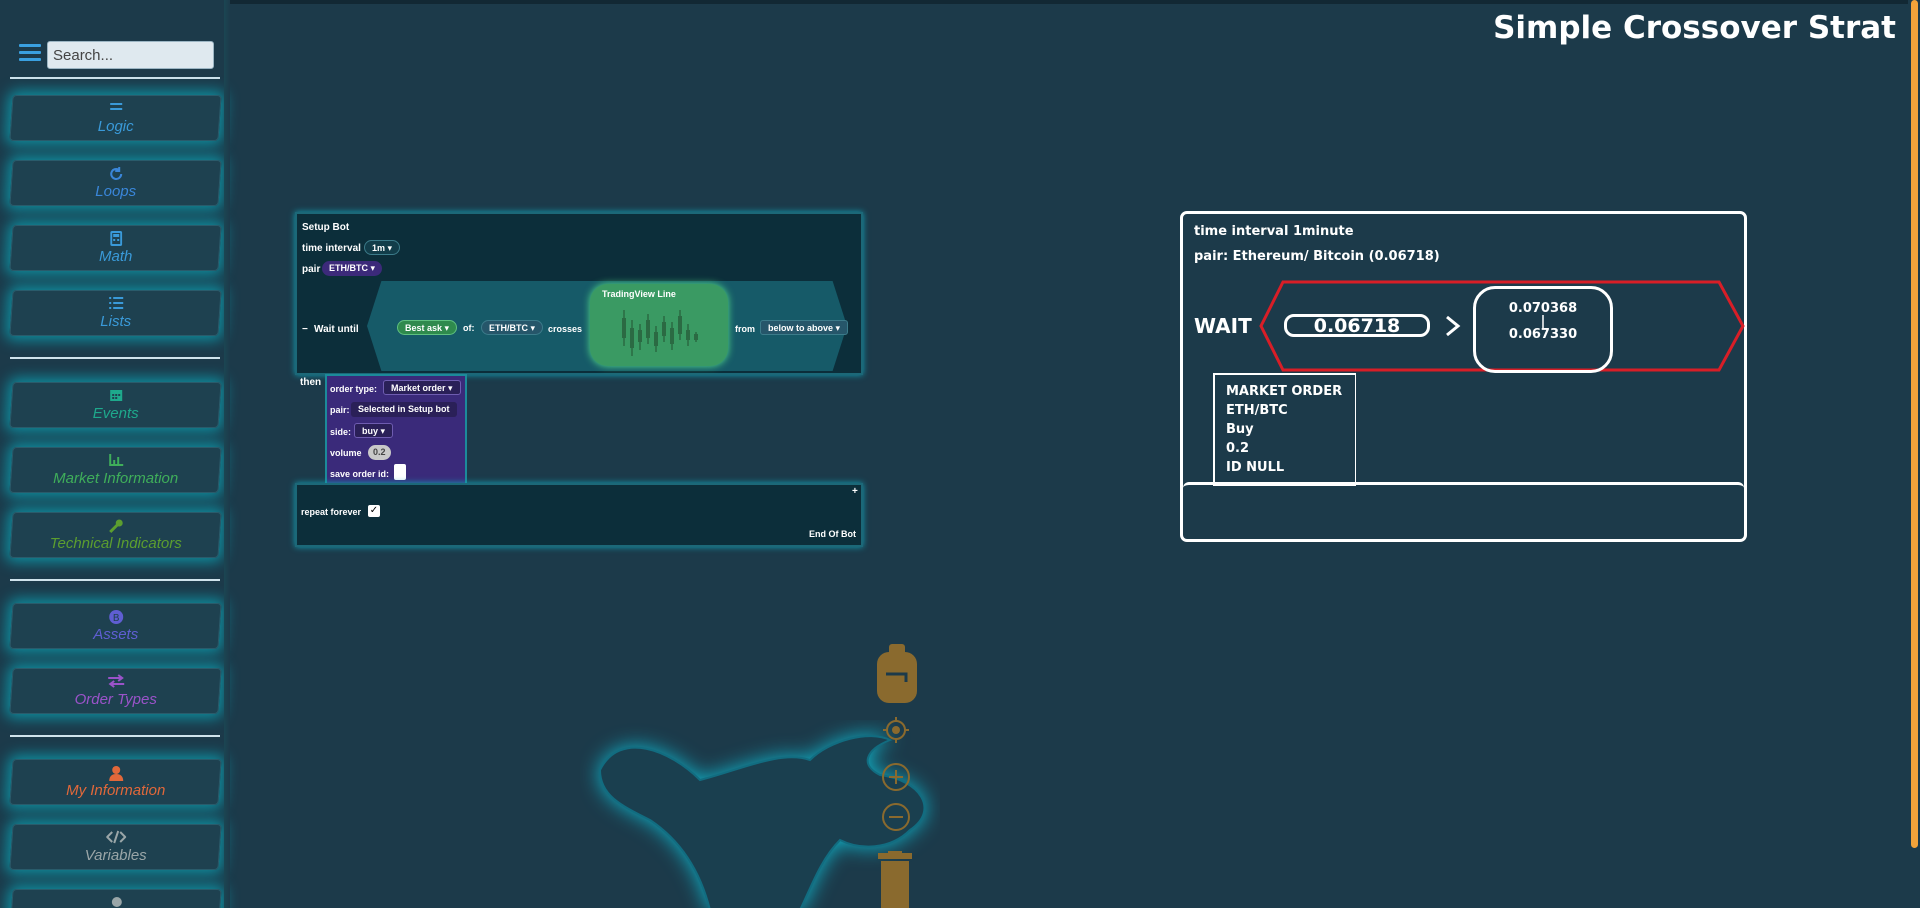 Image resolution: width=1920 pixels, height=908 pixels. I want to click on category-assets: B Assets, so click(115, 626).